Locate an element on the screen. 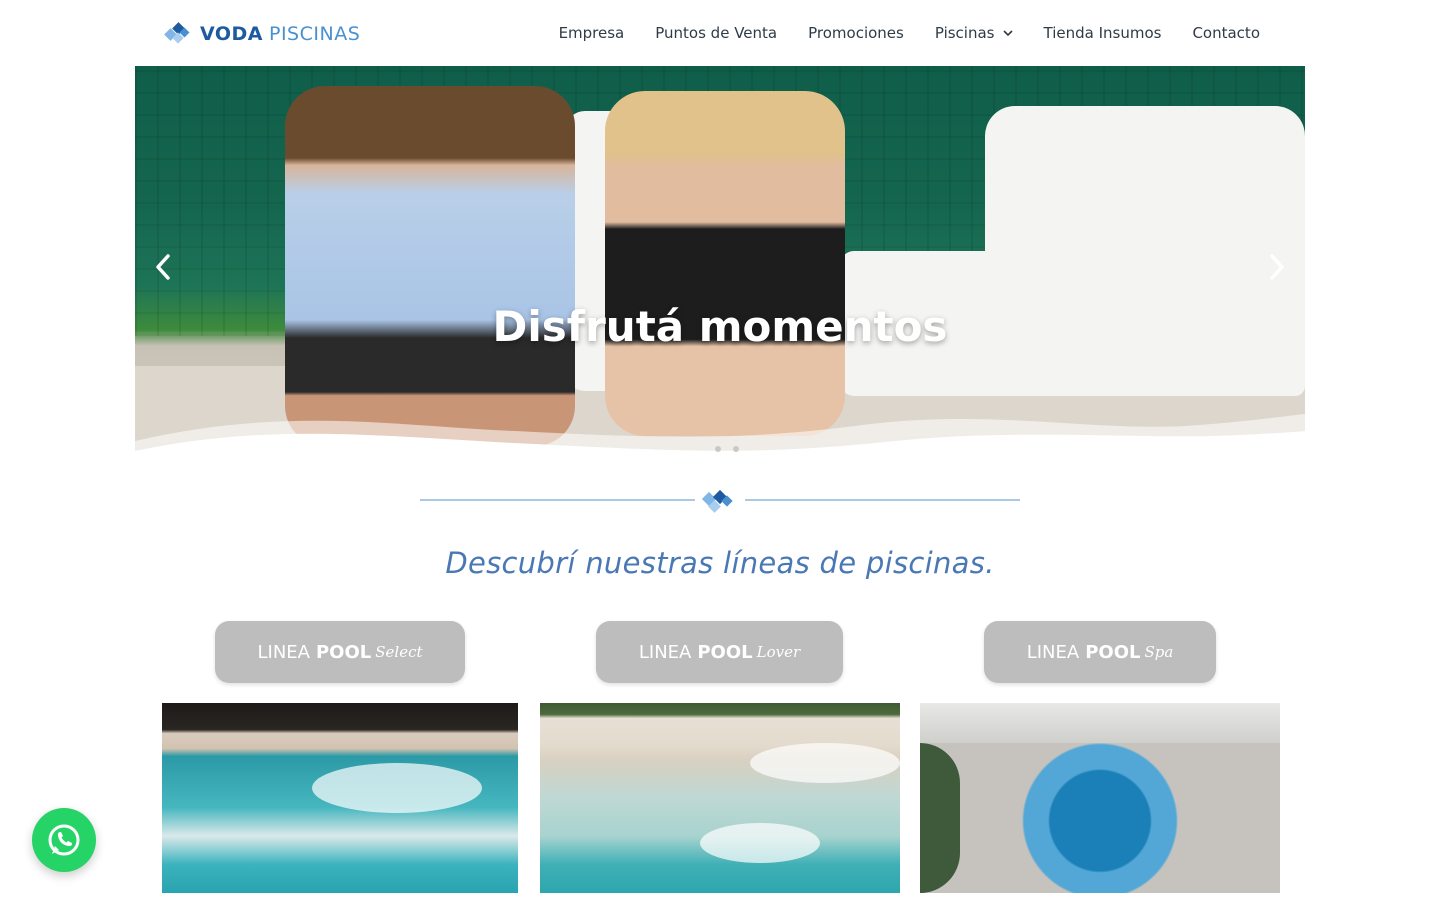 This screenshot has width=1440, height=900. hero-wave is located at coordinates (720, 440).